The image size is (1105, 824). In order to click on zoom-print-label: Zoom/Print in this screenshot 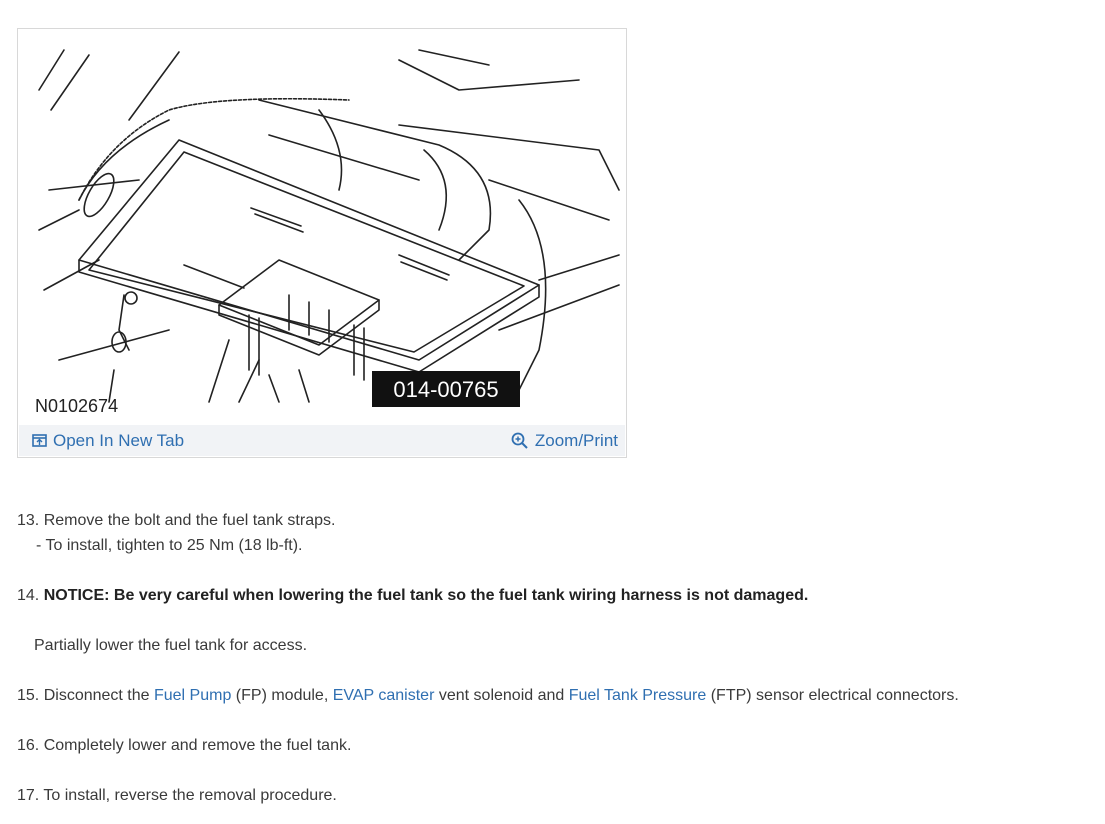, I will do `click(576, 440)`.